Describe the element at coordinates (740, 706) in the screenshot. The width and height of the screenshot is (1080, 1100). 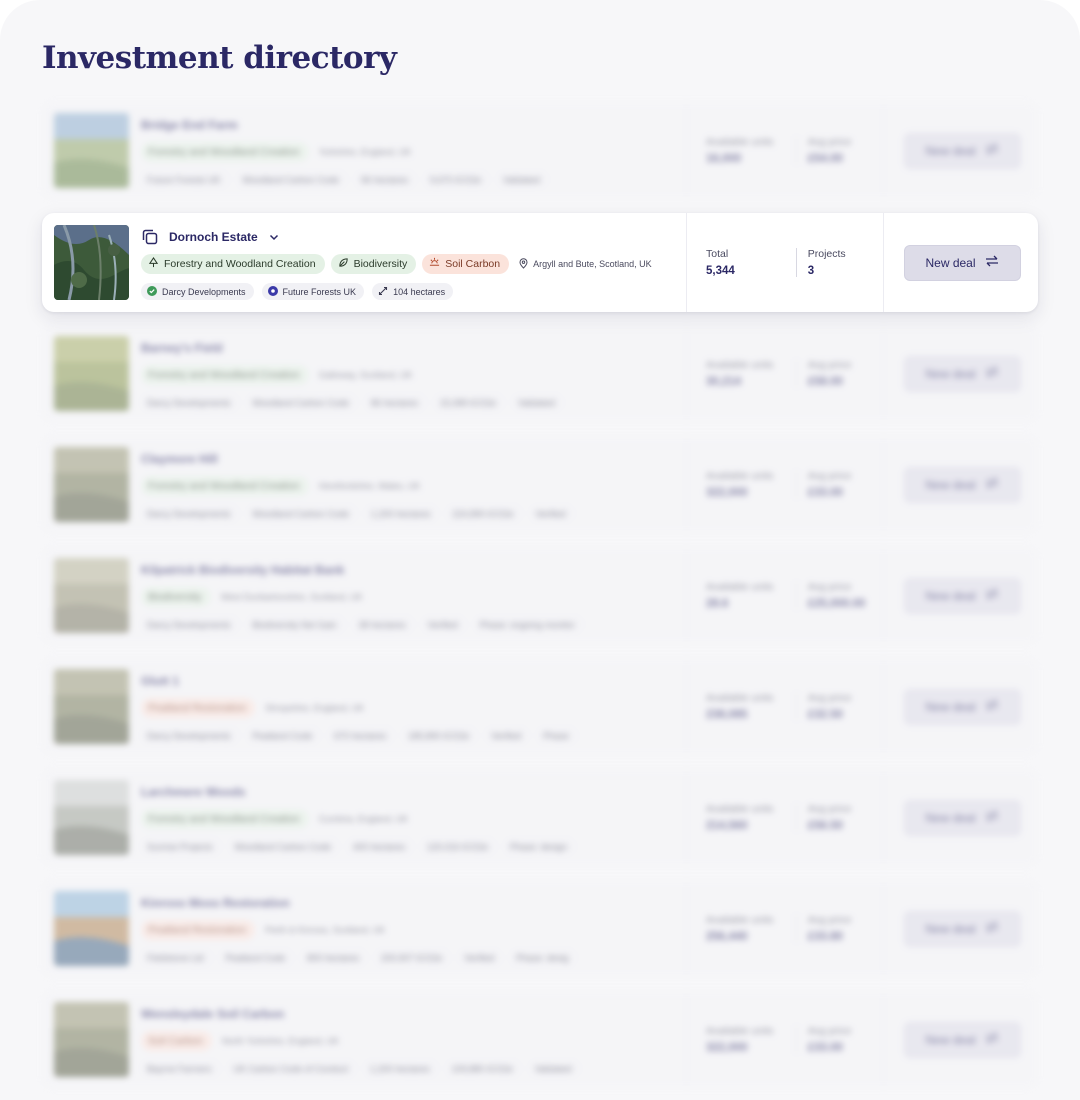
I see `stat-available-units: Available units 238,085` at that location.